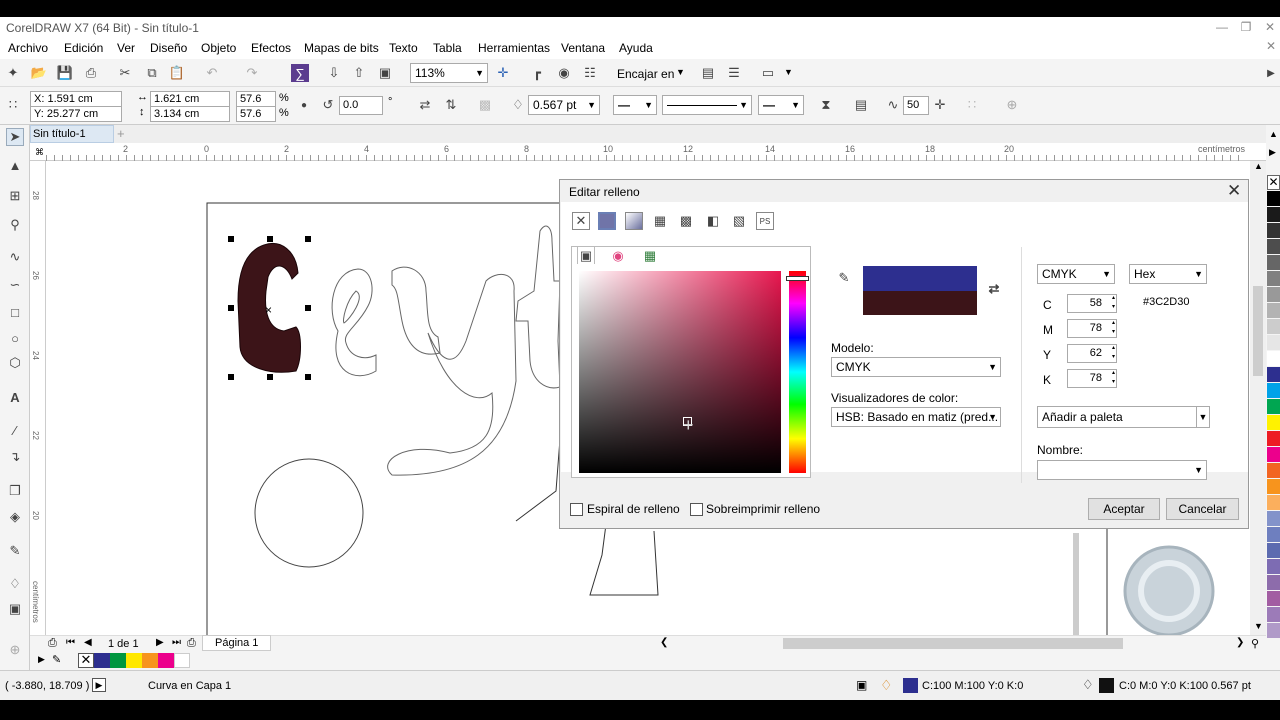  I want to click on swatch-blue, so click(102, 660).